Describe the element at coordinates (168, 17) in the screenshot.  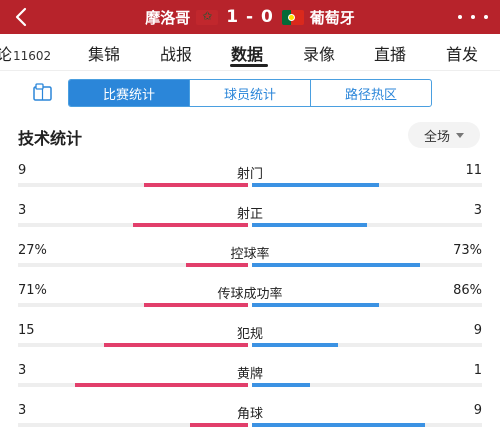
I see `home-team-name: 摩洛哥` at that location.